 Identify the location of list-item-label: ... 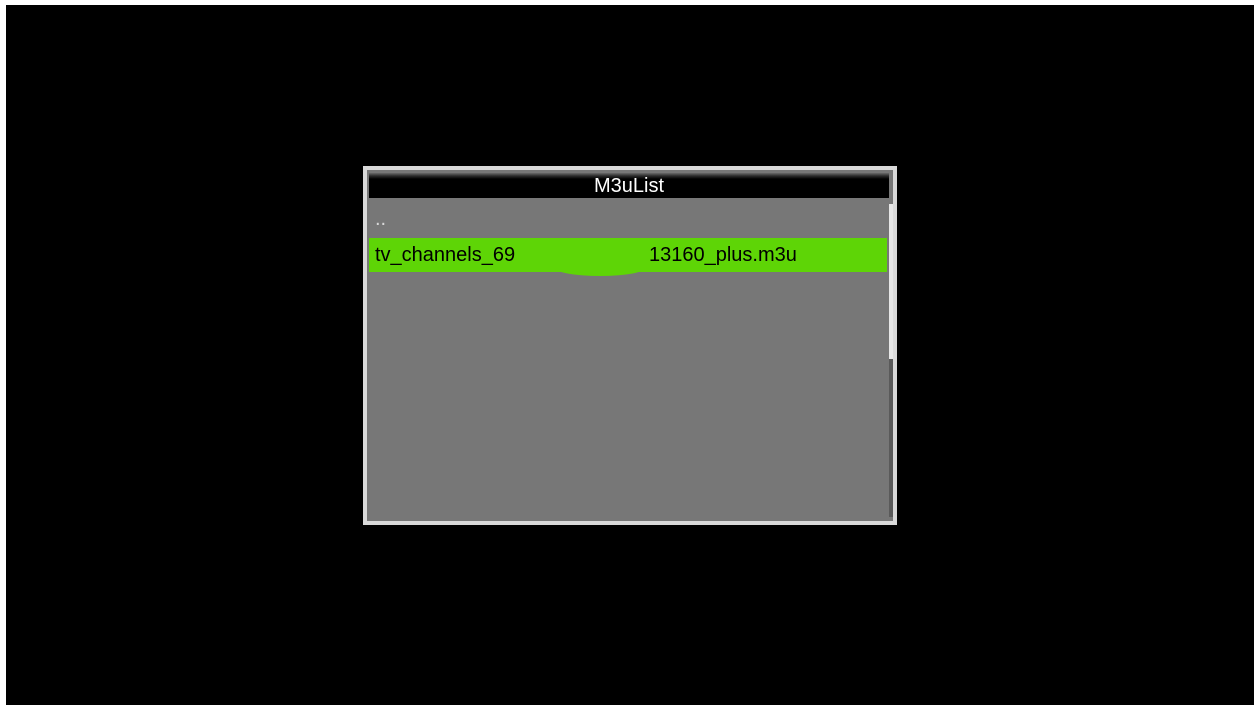
(381, 219).